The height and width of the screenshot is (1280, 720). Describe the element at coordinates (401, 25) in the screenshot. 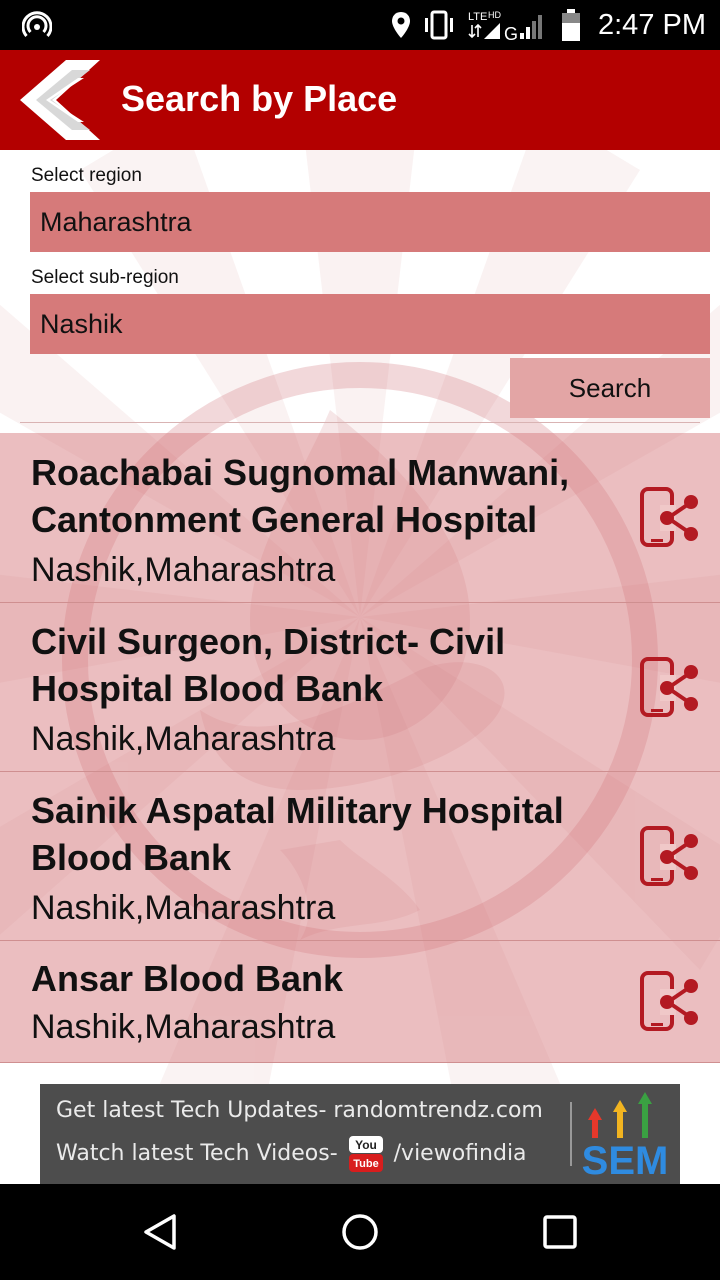

I see `location-icon` at that location.